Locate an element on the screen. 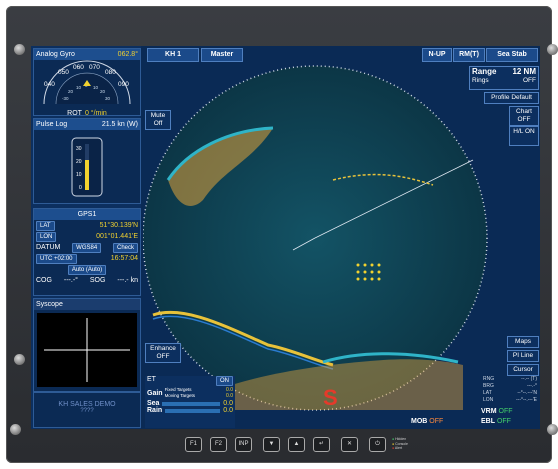 Image resolution: width=558 pixels, height=469 pixels. chart-button: Chart OFF is located at coordinates (524, 116).